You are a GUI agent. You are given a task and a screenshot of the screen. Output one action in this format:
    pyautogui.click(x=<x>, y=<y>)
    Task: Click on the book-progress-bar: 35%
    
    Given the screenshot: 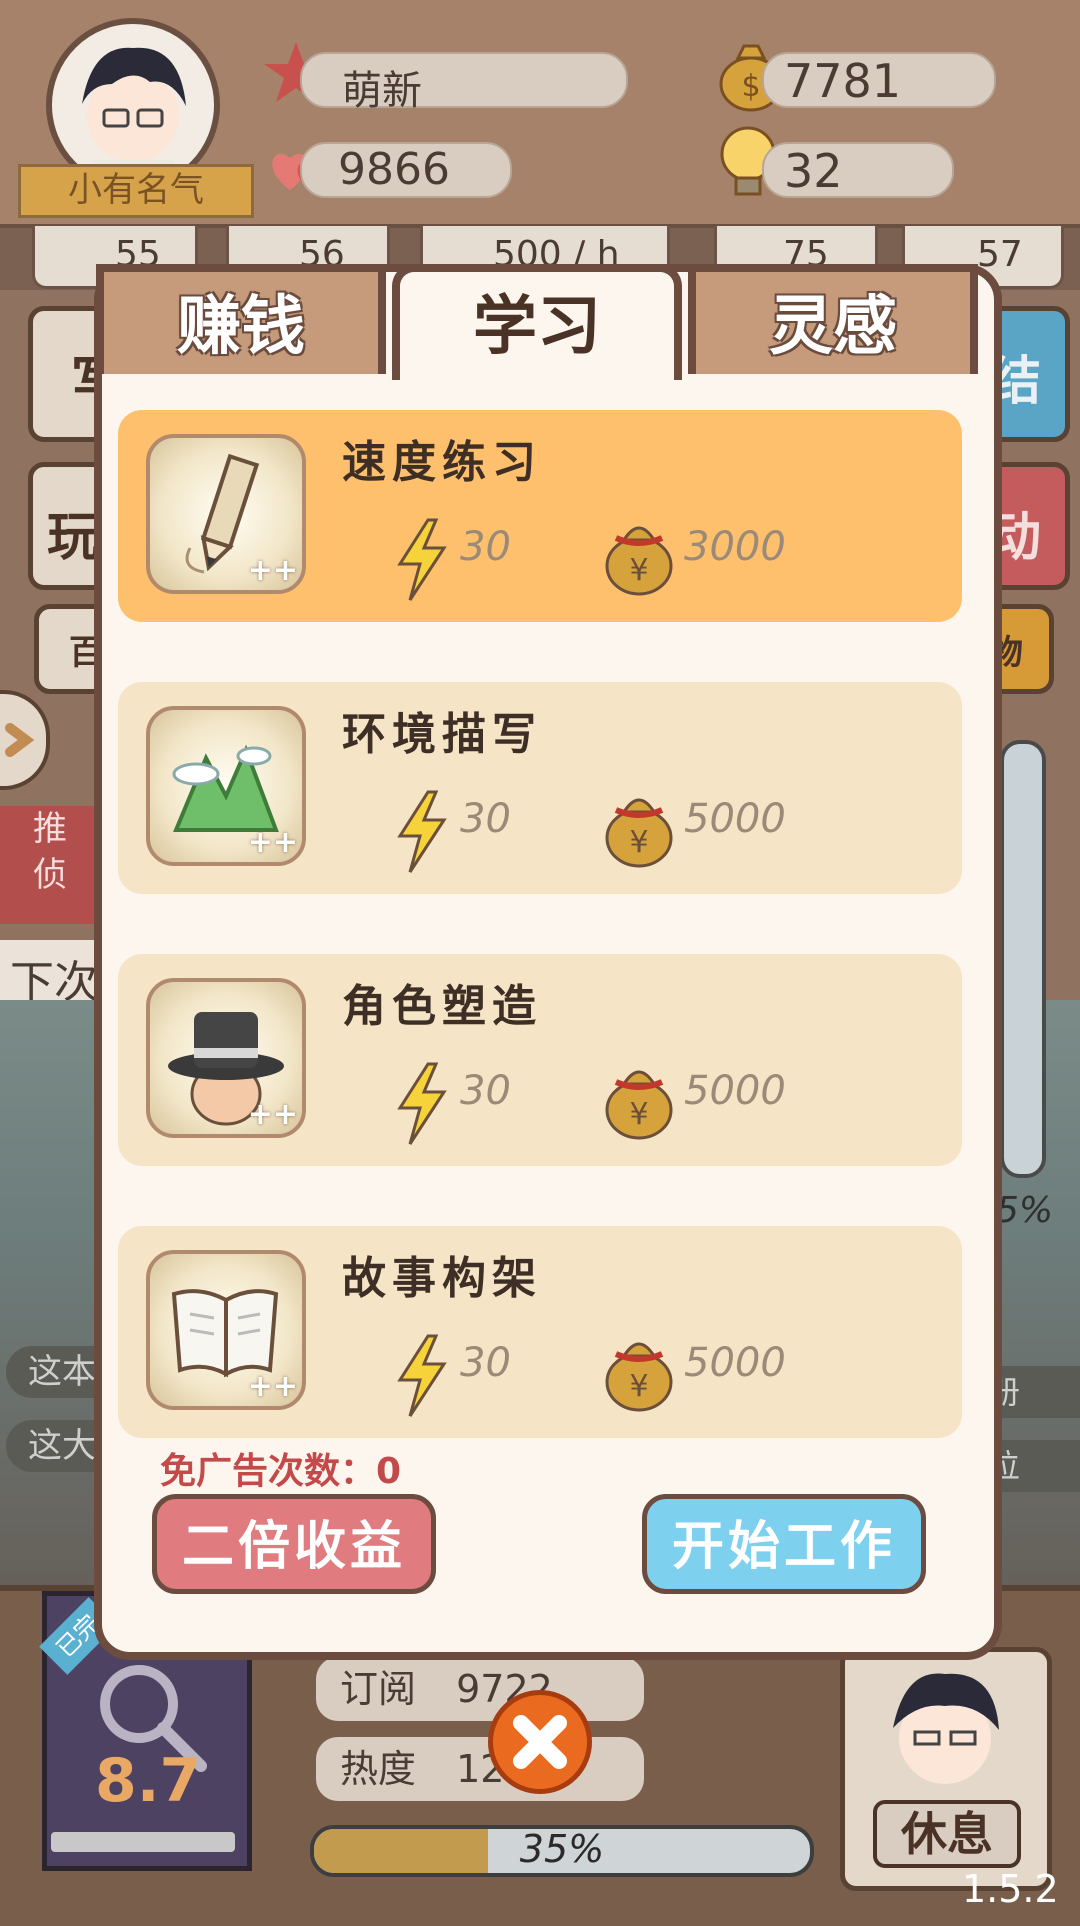 What is the action you would take?
    pyautogui.click(x=562, y=1851)
    